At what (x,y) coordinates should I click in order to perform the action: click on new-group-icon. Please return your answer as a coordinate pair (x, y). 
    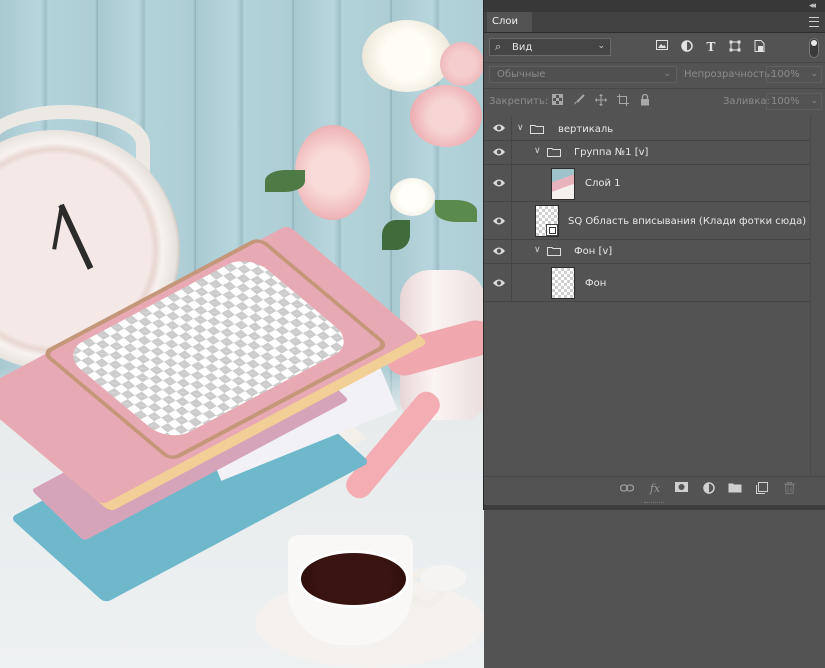
    Looking at the image, I should click on (735, 489).